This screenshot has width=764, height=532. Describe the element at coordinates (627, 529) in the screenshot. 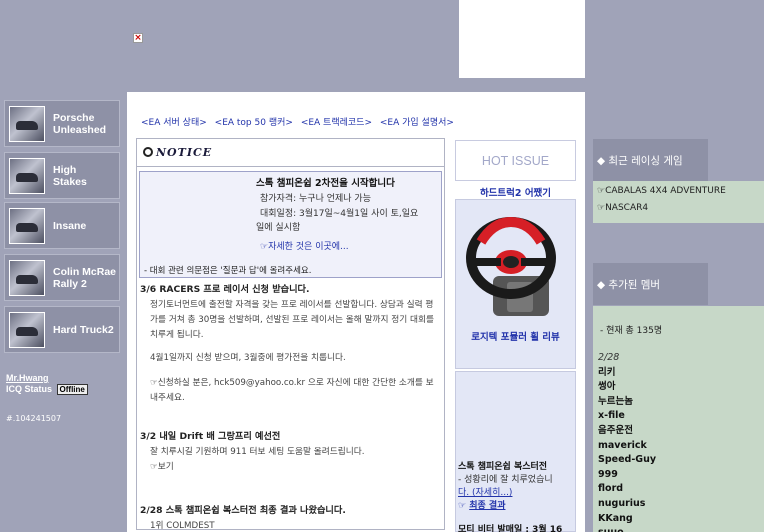

I see `member-name: suuo` at that location.